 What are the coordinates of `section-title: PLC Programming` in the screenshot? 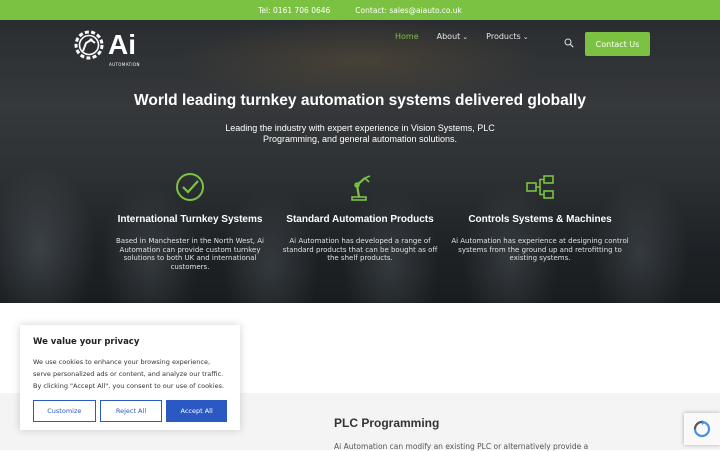 It's located at (387, 423).